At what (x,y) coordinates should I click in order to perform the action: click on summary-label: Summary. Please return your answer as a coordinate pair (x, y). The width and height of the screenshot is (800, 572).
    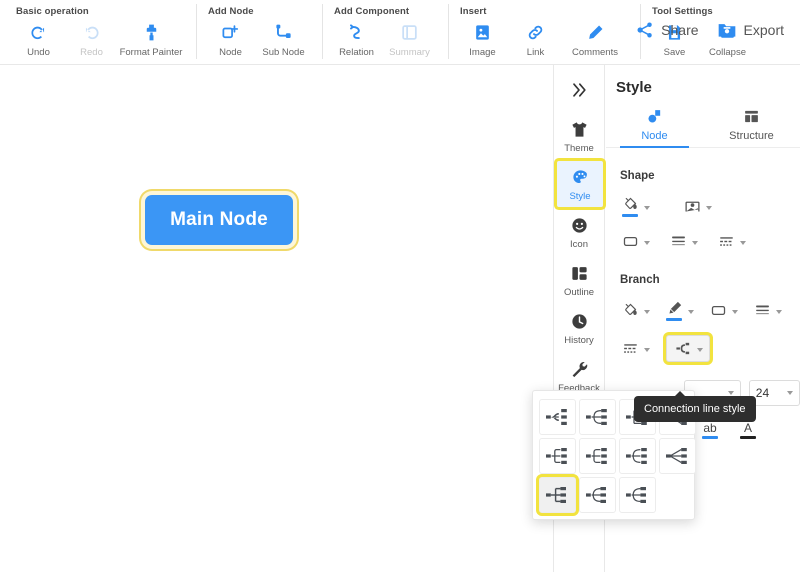
    Looking at the image, I should click on (409, 52).